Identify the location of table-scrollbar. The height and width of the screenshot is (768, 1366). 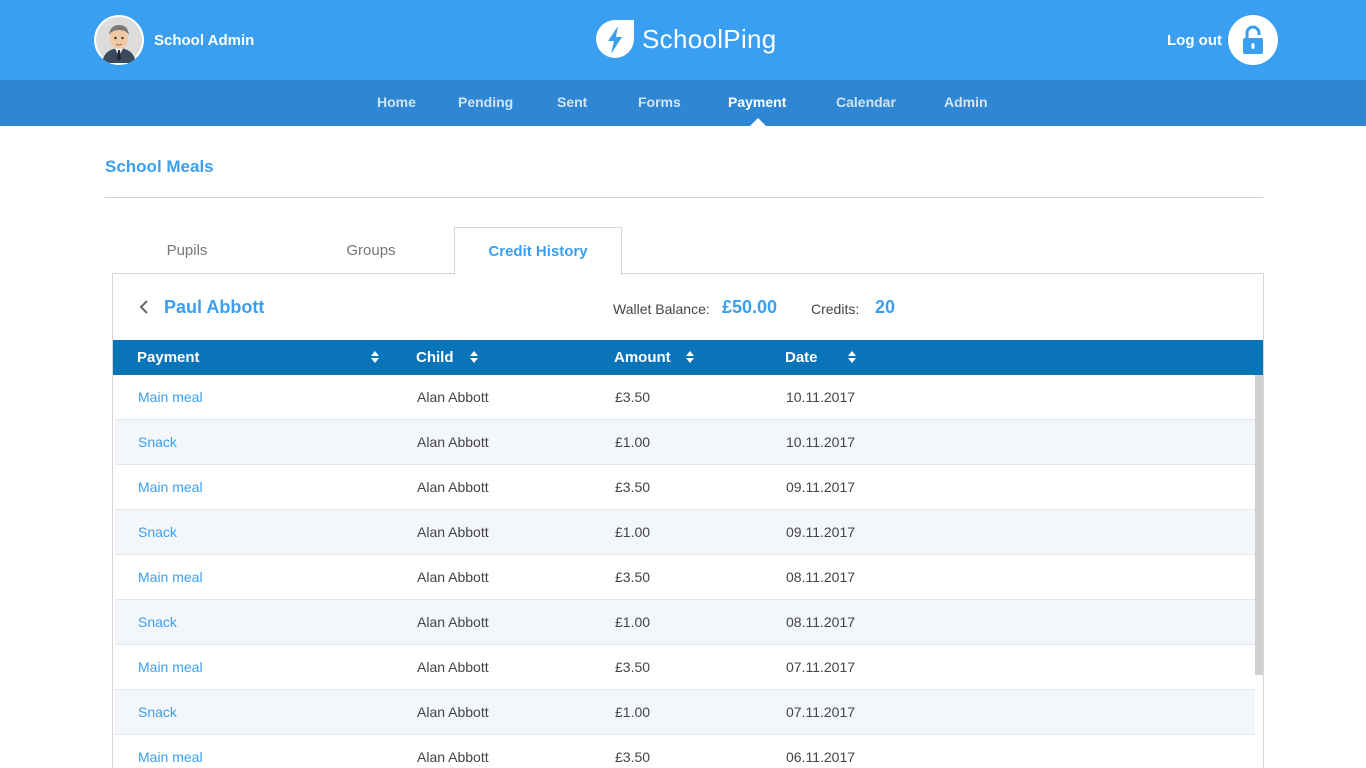
(1259, 525).